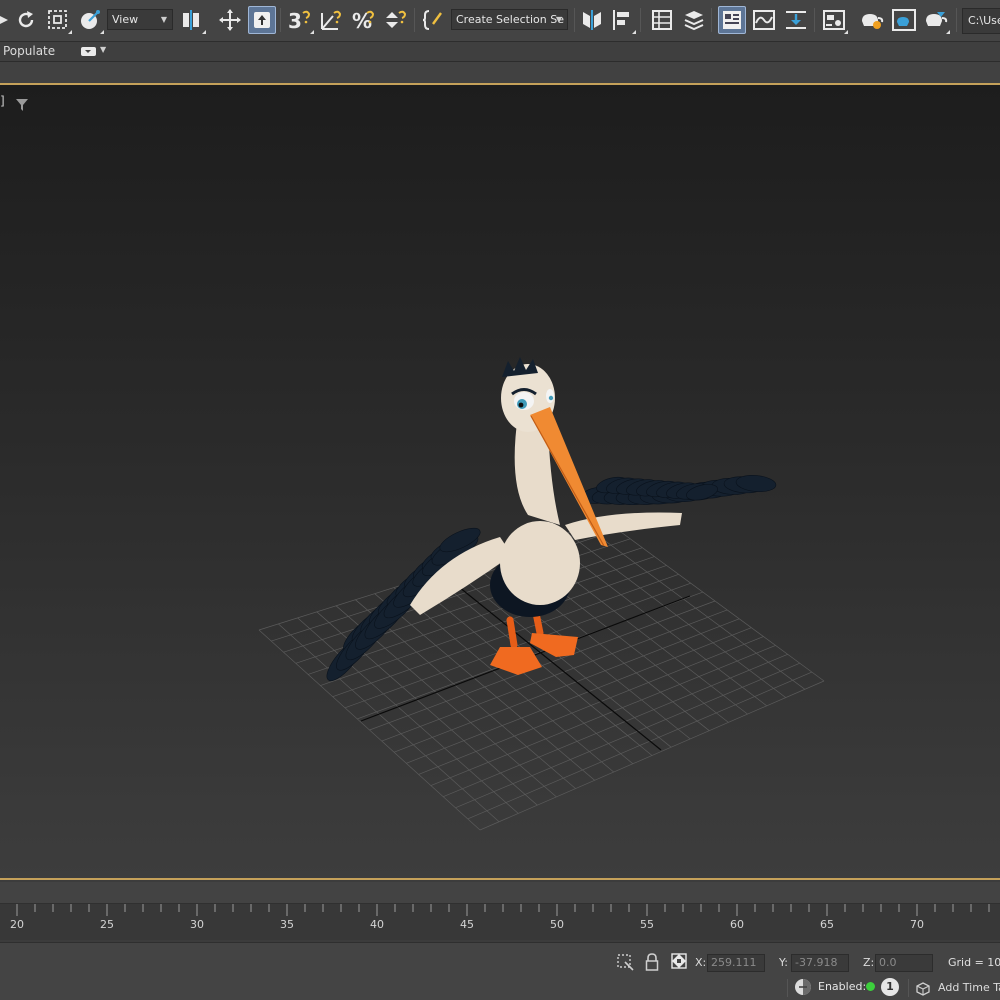  Describe the element at coordinates (58, 20) in the screenshot. I see `select-region-icon` at that location.